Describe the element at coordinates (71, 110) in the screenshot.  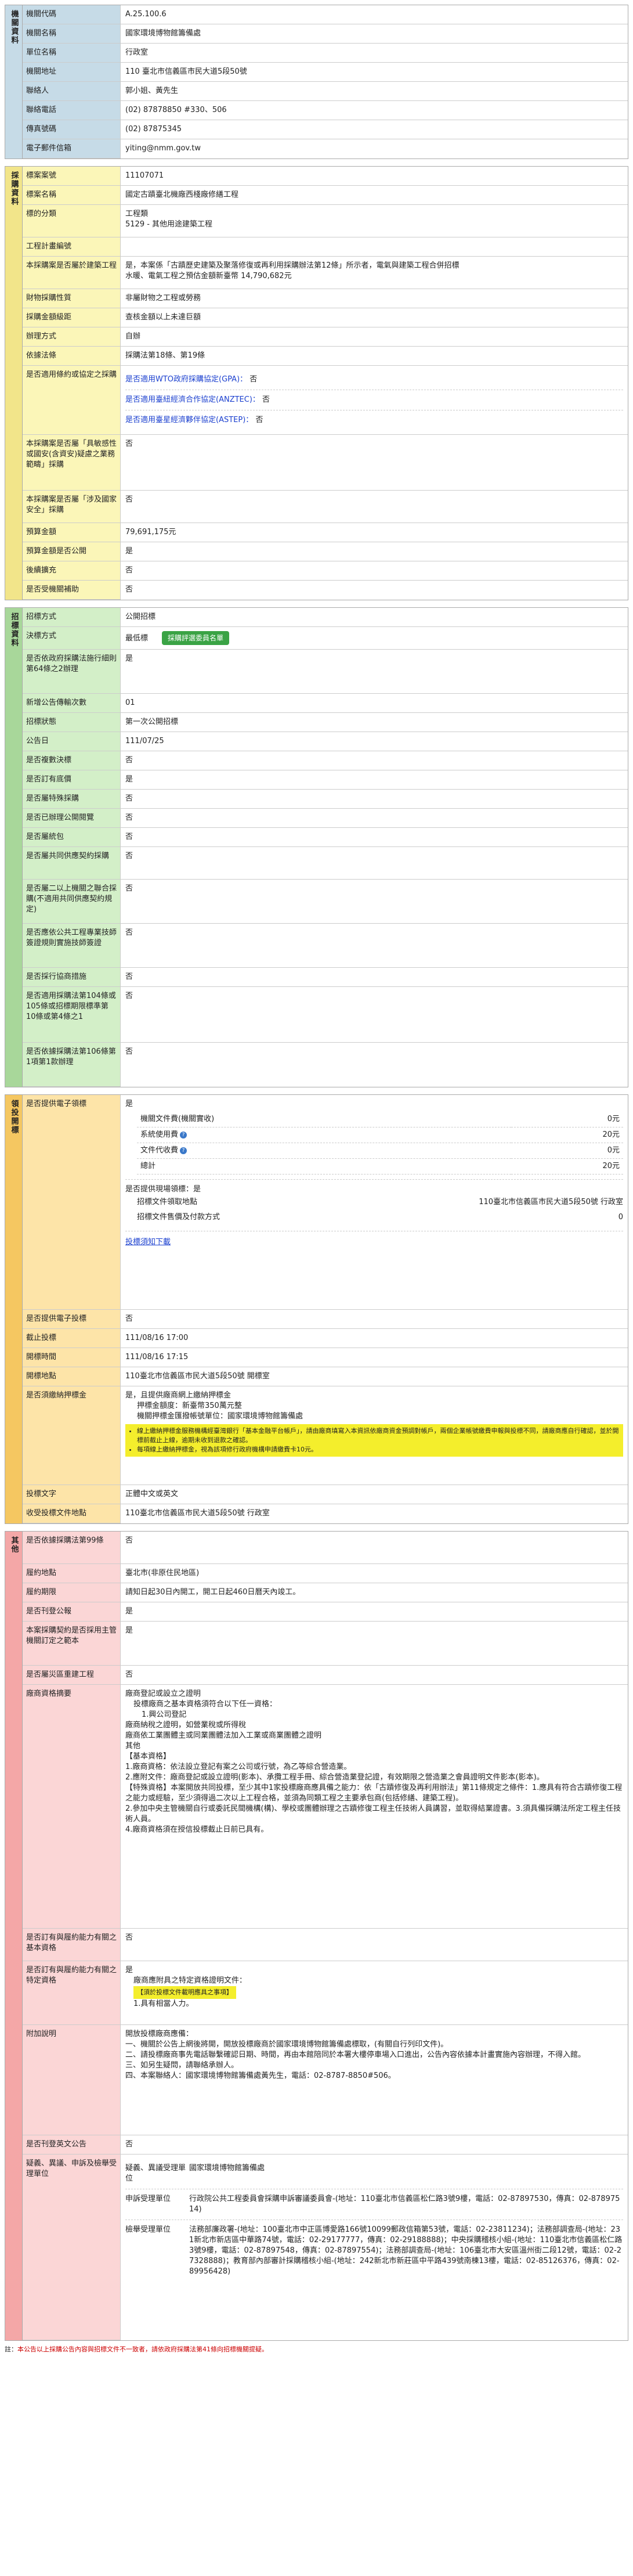
I see `phone-label: 聯絡電話` at that location.